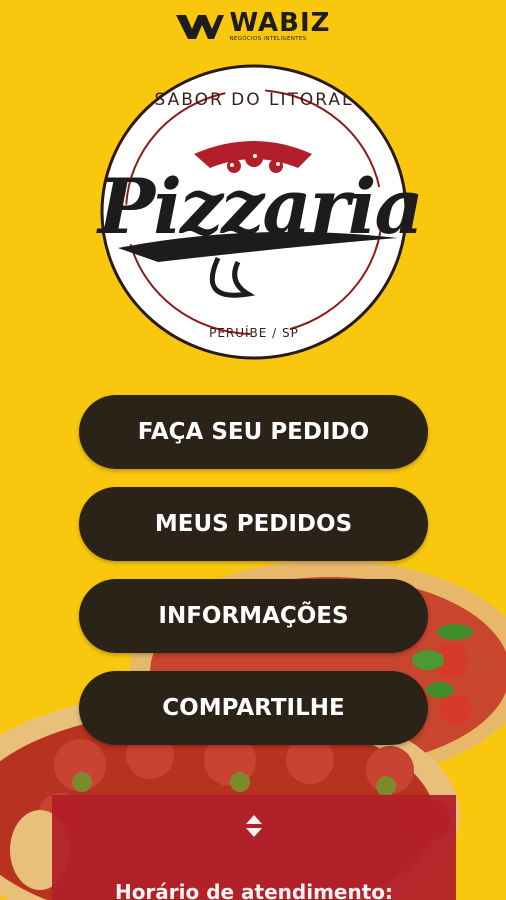 The image size is (506, 900). What do you see at coordinates (268, 39) in the screenshot?
I see `brand-subtitle: NEGÓCIOS INTELIGENTES` at bounding box center [268, 39].